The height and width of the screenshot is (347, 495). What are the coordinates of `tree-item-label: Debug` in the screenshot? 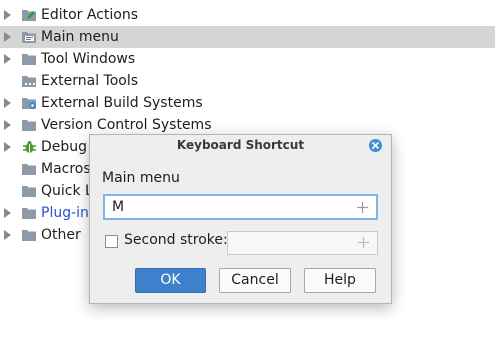 It's located at (64, 147).